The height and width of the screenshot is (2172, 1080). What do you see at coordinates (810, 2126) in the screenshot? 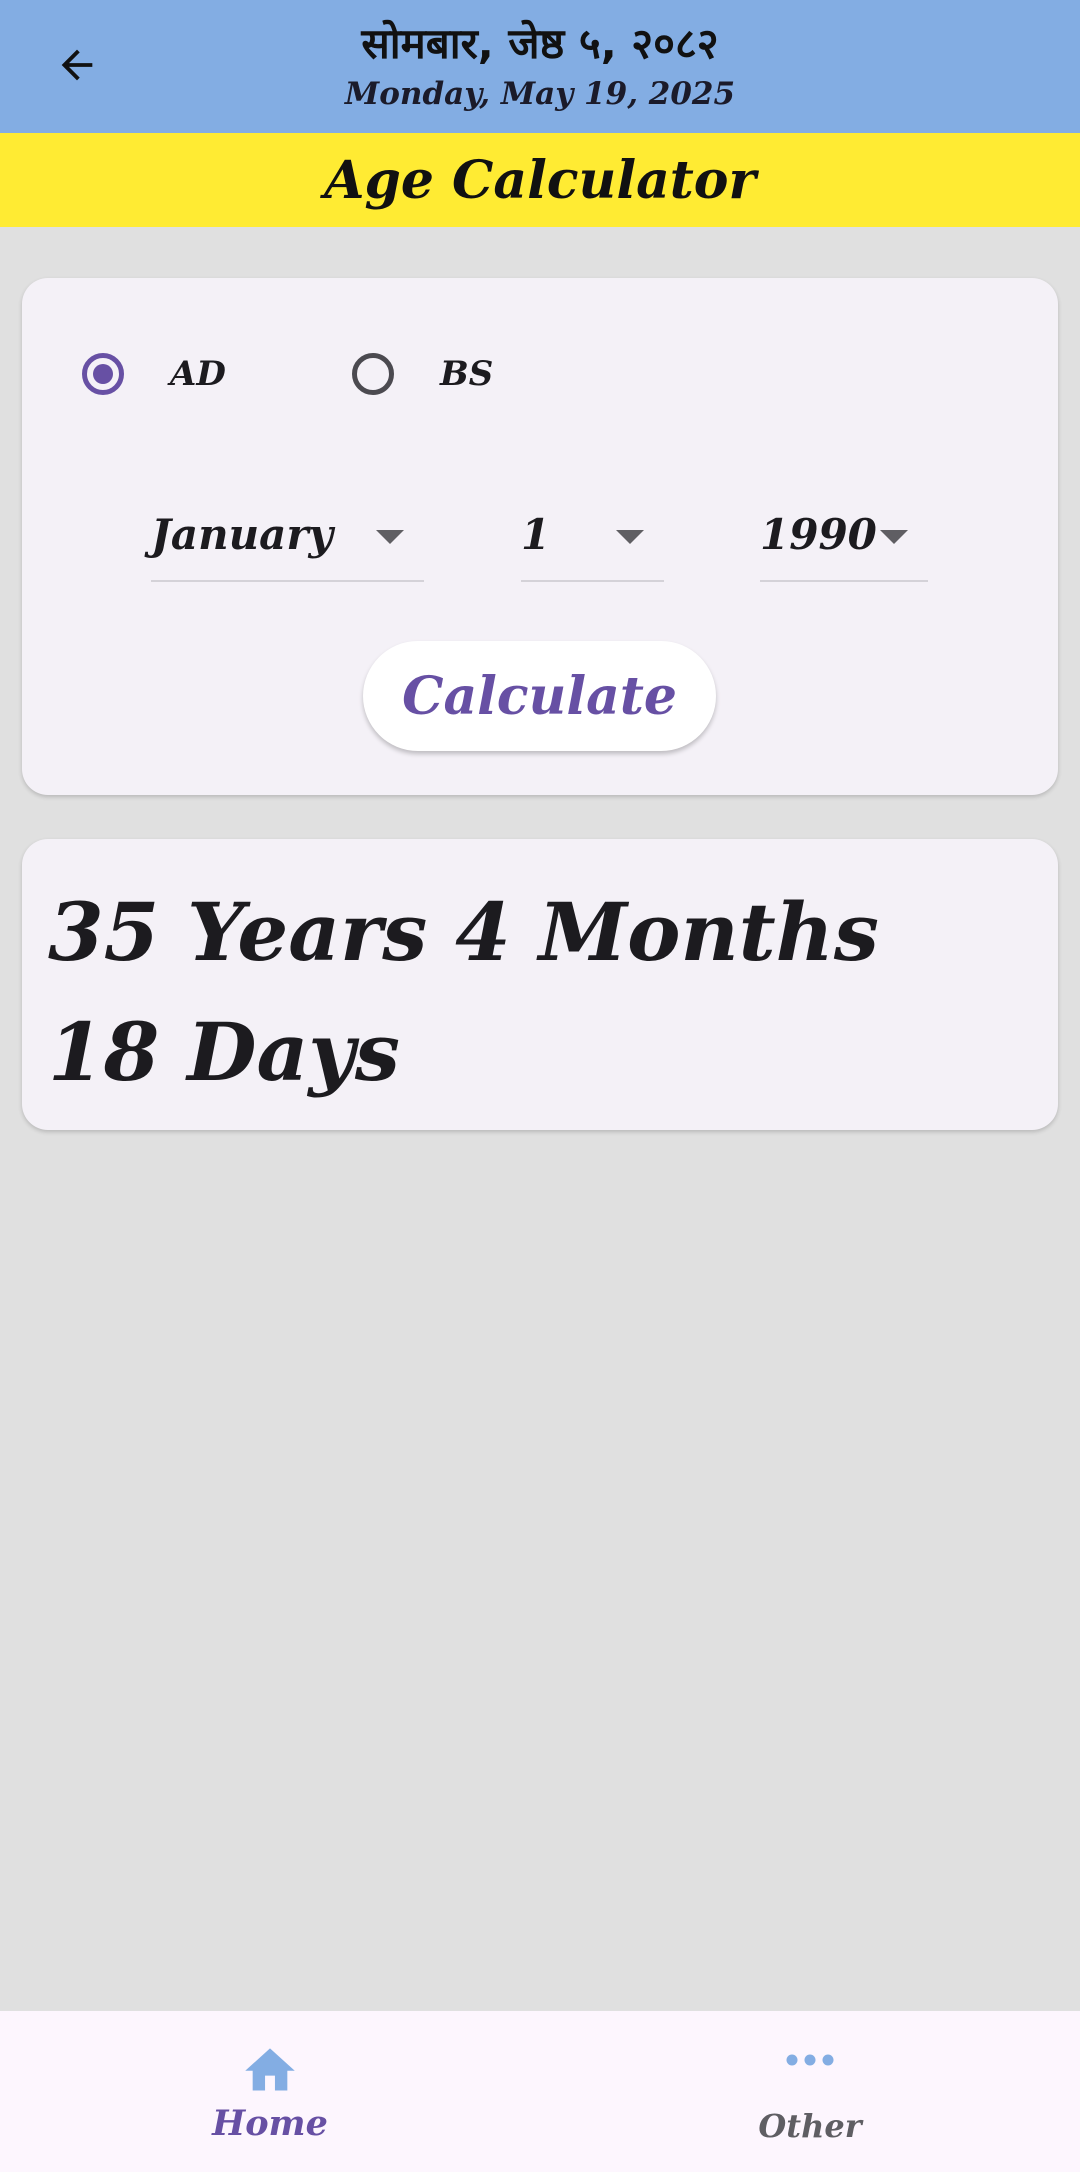
I see `nav-other-label: Other` at bounding box center [810, 2126].